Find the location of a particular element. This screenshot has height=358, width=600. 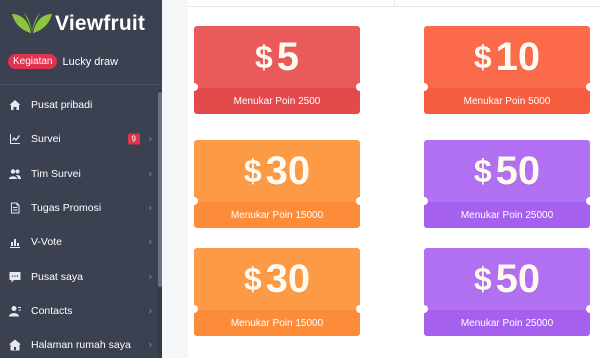

coupon-value: $5 is located at coordinates (277, 57).